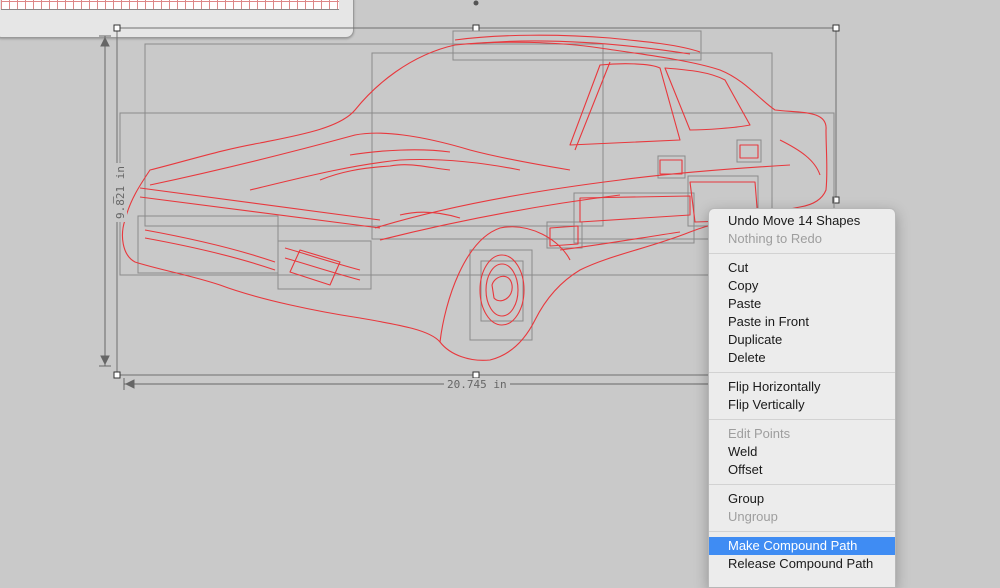 Image resolution: width=1000 pixels, height=588 pixels. Describe the element at coordinates (802, 268) in the screenshot. I see `menu-item-cut: Cut` at that location.